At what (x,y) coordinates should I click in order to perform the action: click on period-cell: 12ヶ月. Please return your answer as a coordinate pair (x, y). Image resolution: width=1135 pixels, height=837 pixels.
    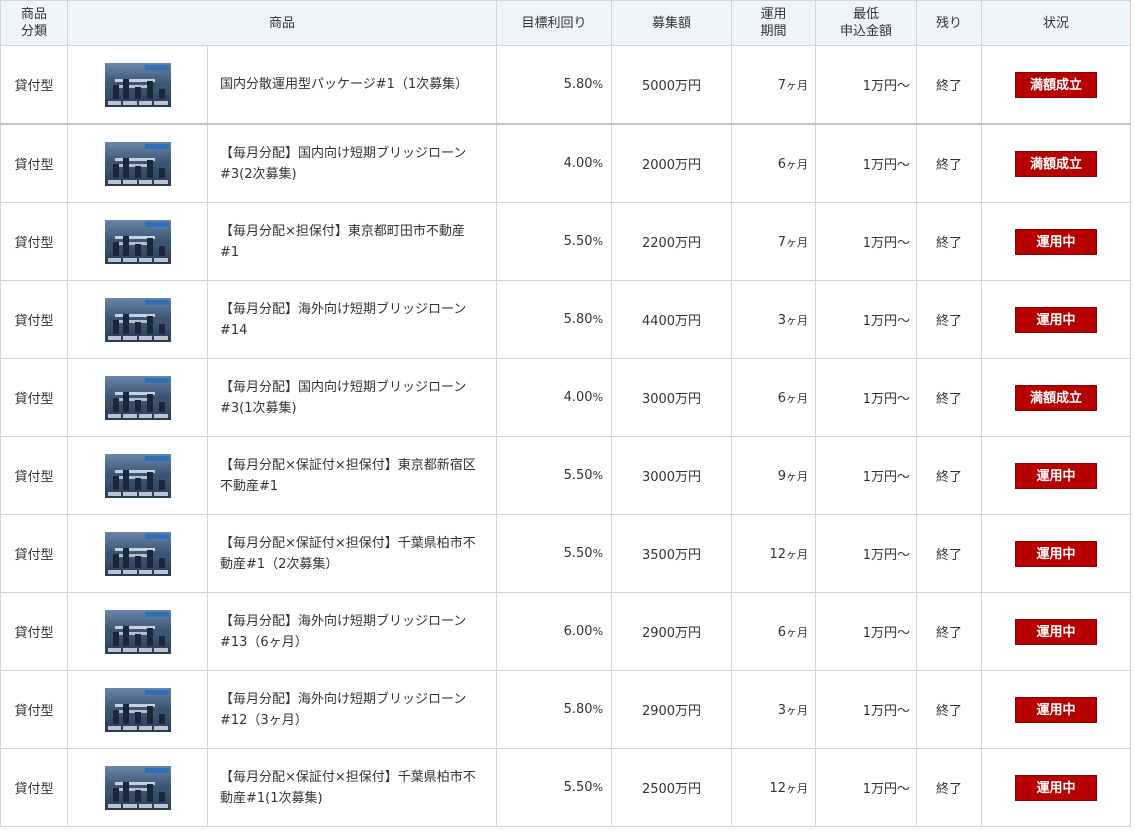
    Looking at the image, I should click on (774, 553).